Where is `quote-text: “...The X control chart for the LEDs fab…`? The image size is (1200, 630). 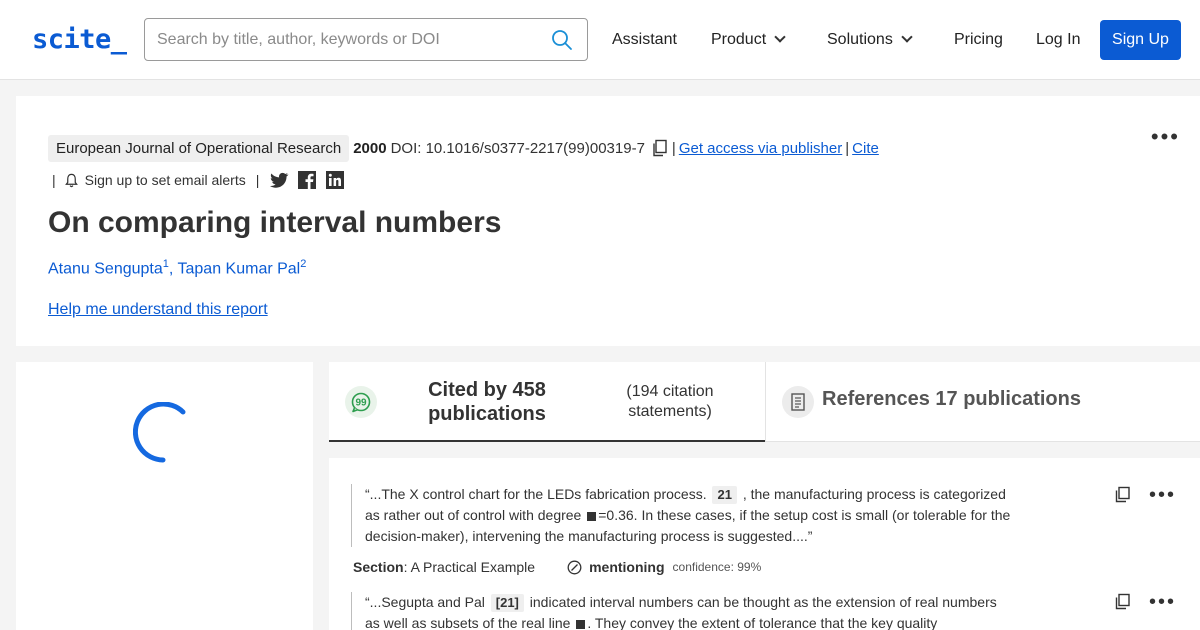 quote-text: “...The X control chart for the LEDs fab… is located at coordinates (536, 494).